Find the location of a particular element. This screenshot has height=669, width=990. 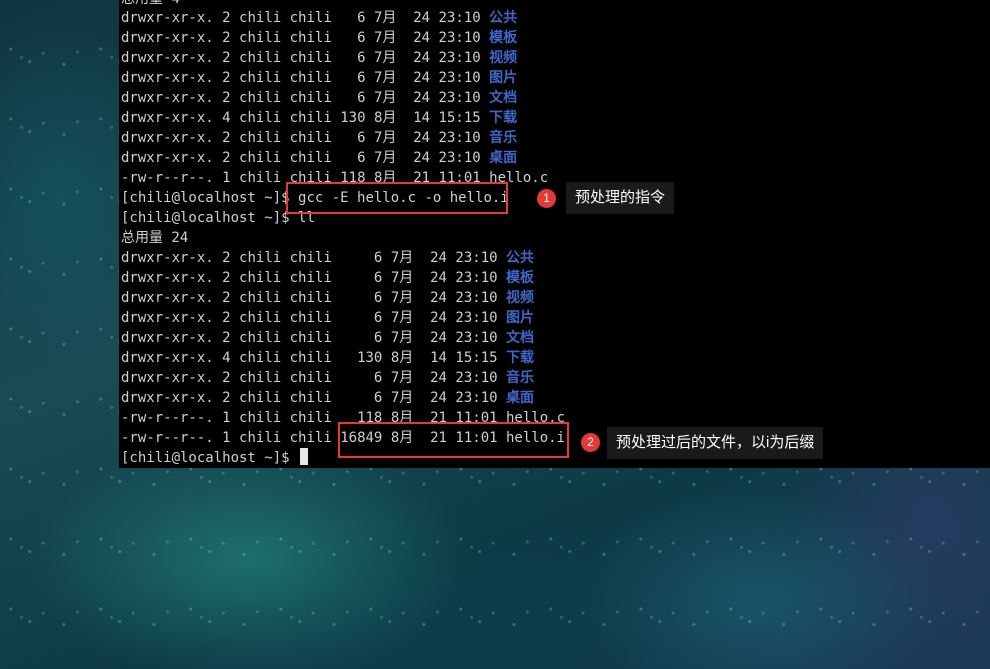

link-count: 1 is located at coordinates (226, 438).